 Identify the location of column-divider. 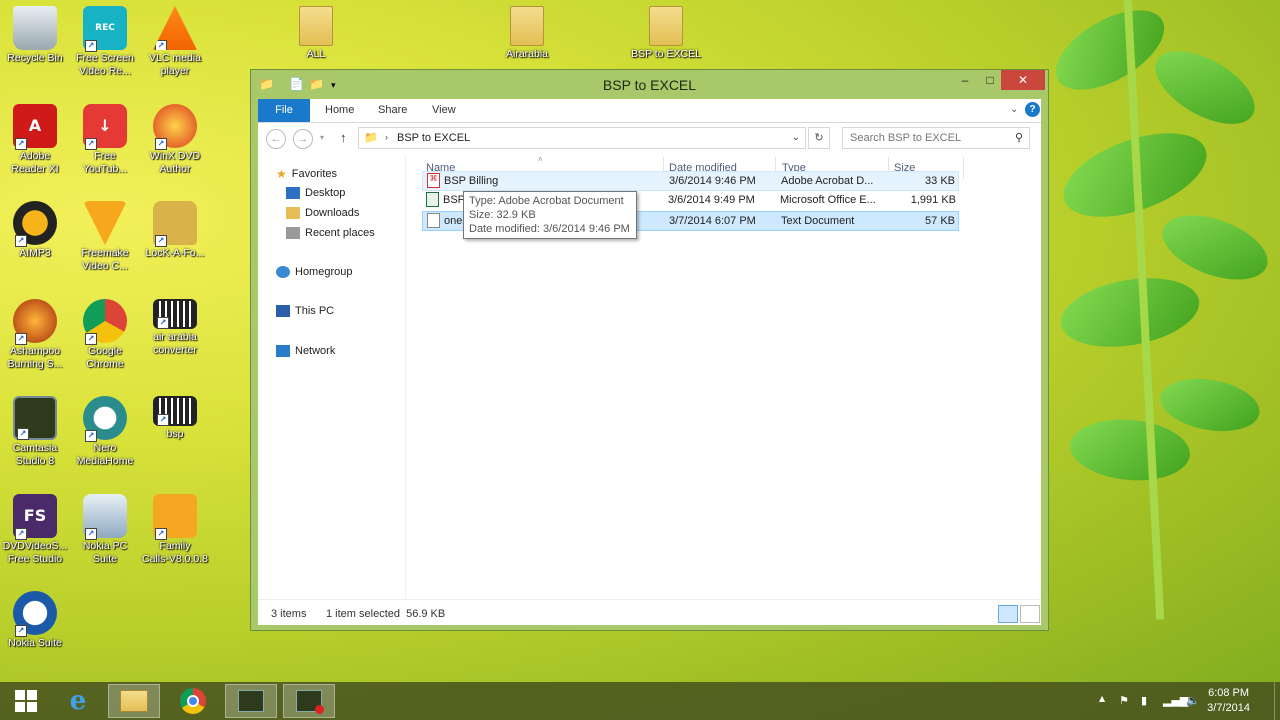
(963, 168).